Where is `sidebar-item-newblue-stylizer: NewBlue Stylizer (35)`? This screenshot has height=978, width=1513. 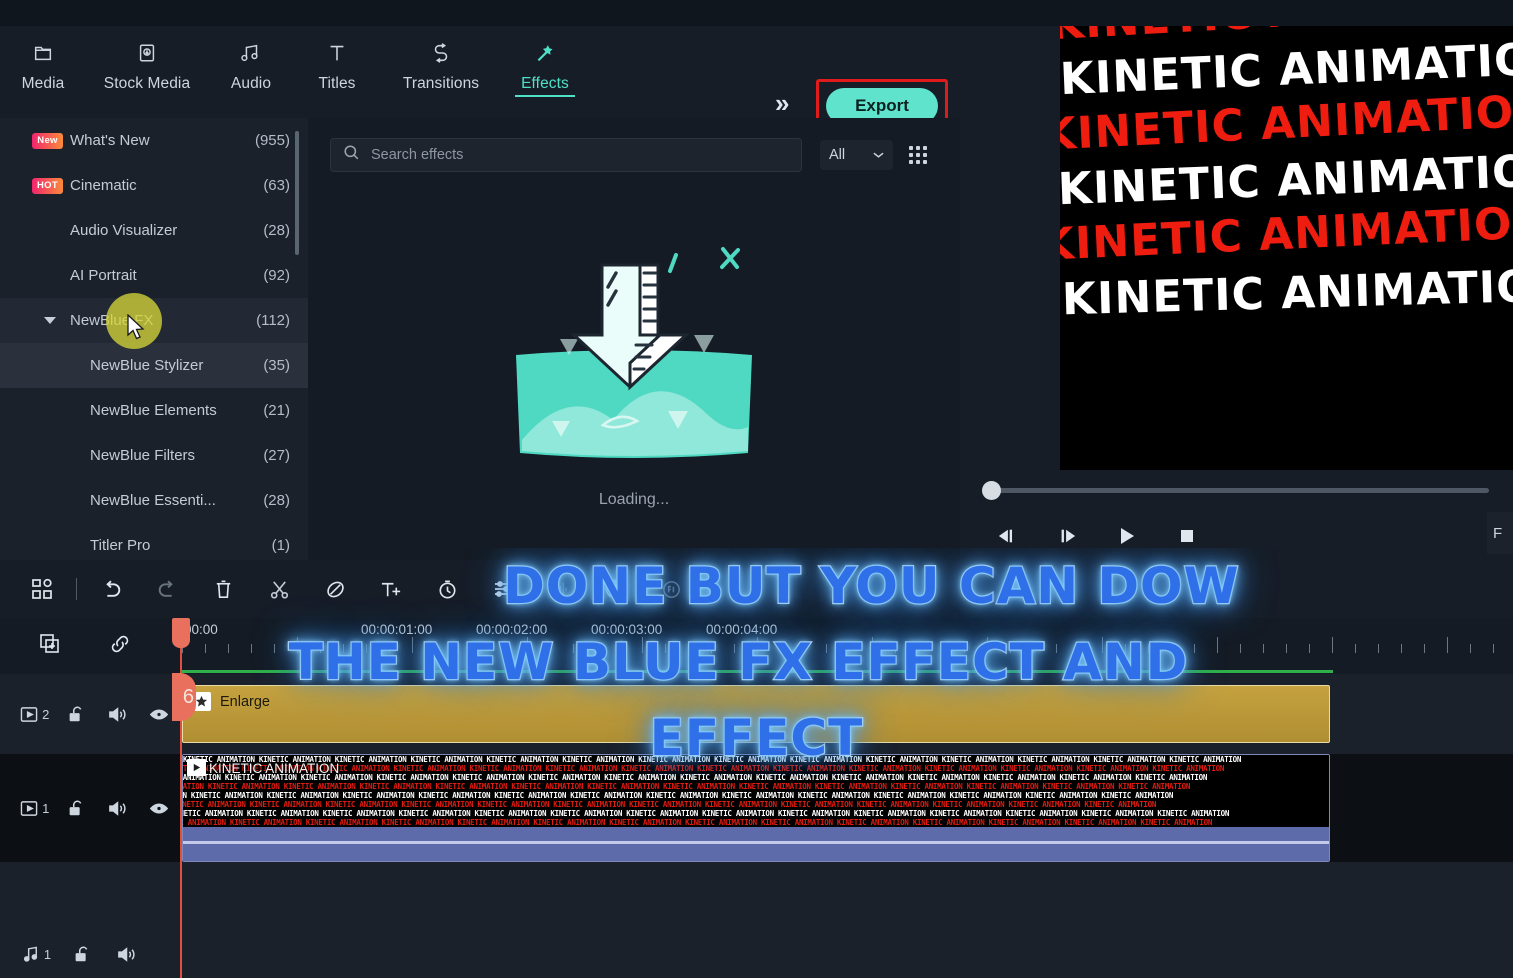 sidebar-item-newblue-stylizer: NewBlue Stylizer (35) is located at coordinates (154, 365).